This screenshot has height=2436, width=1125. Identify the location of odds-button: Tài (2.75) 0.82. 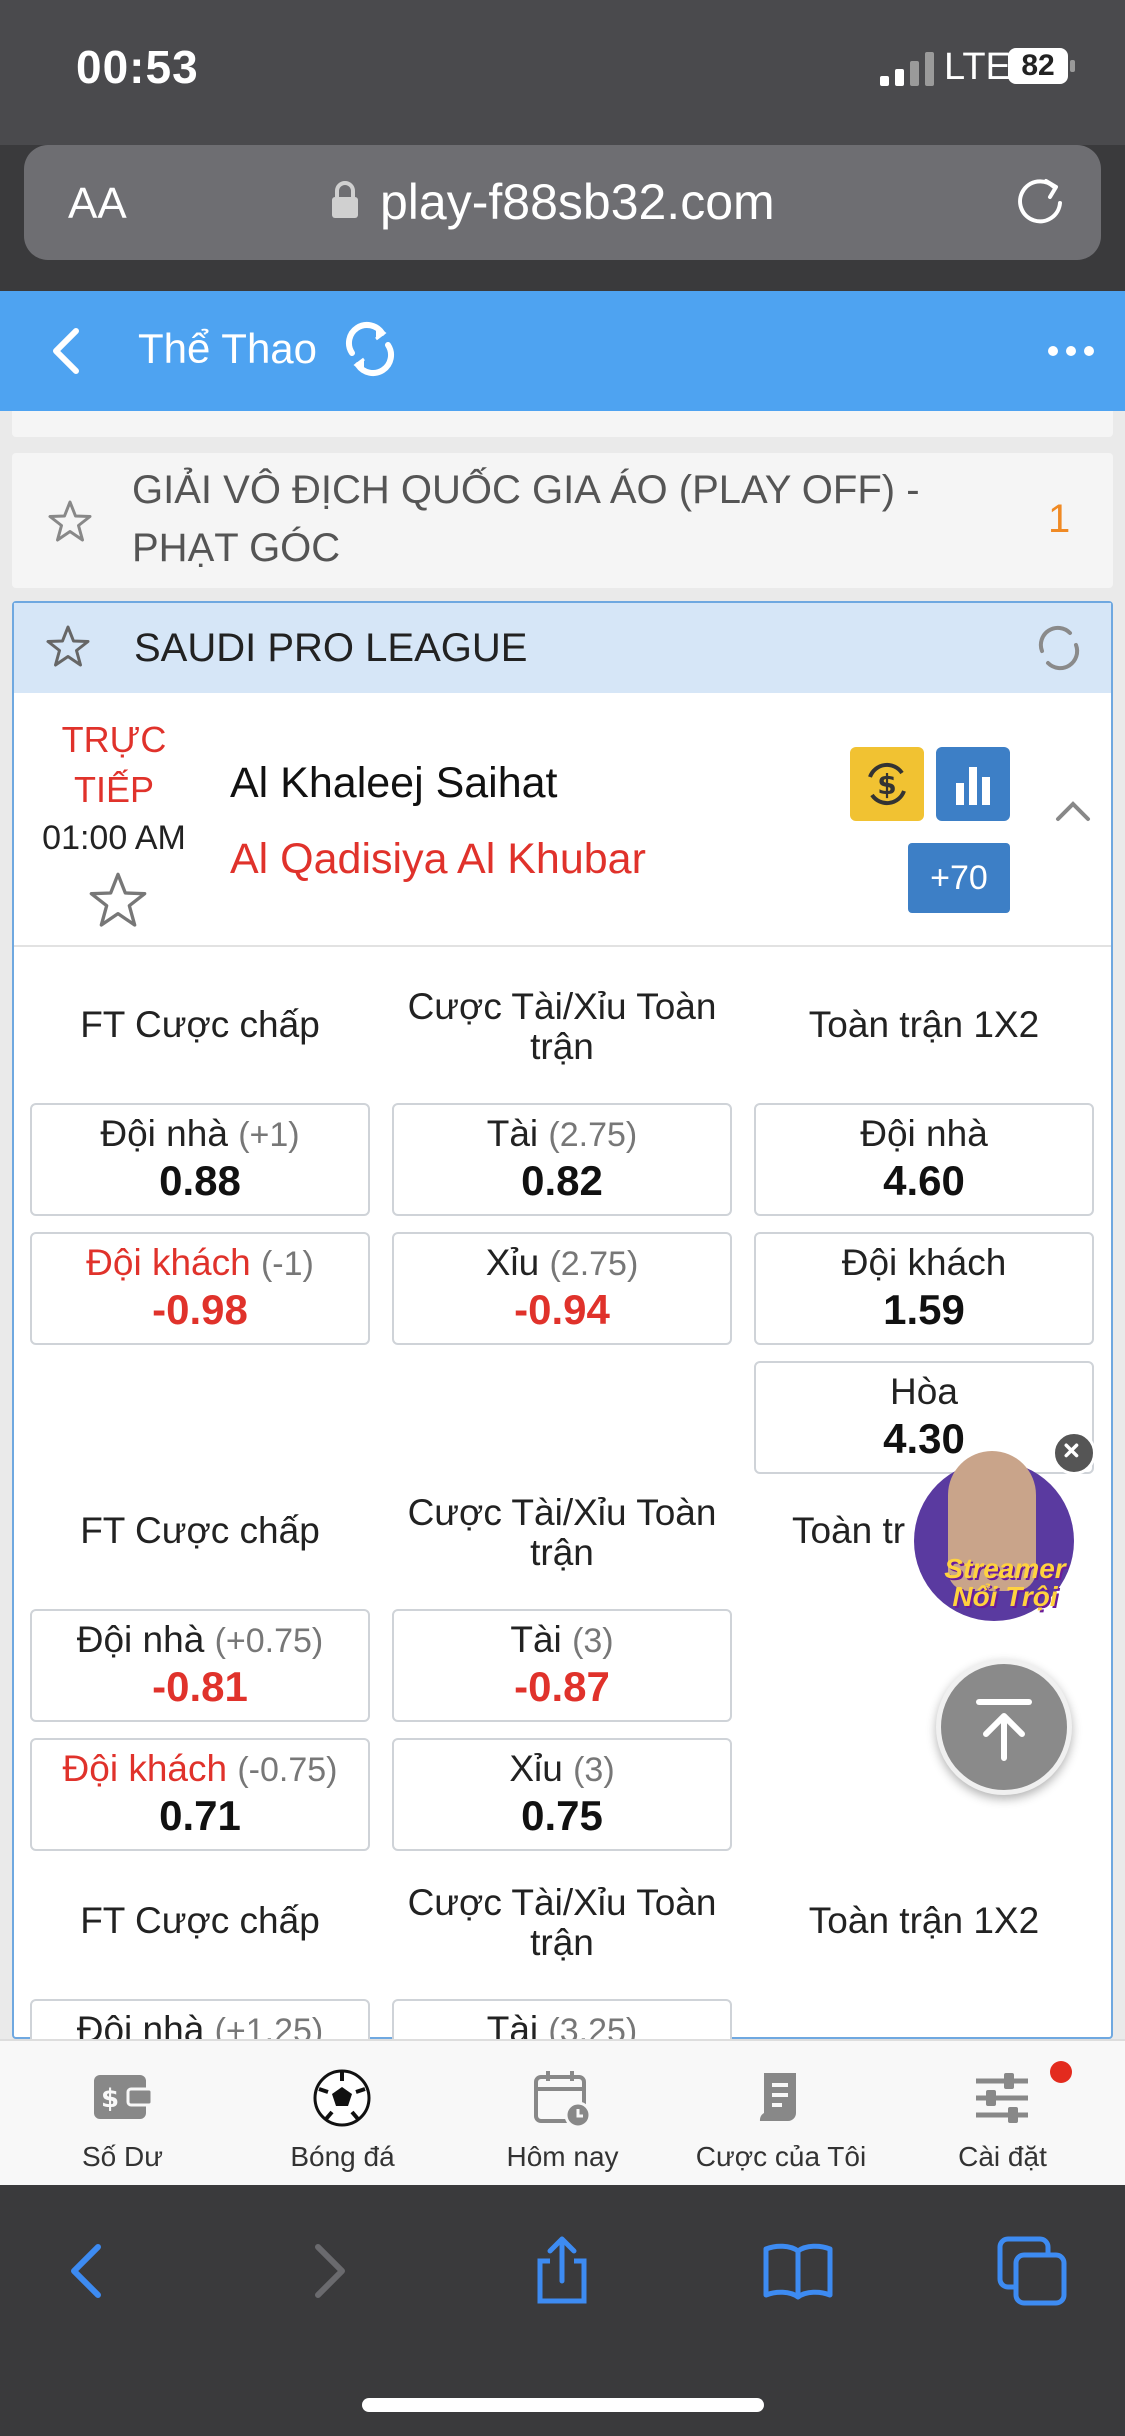
(562, 1159).